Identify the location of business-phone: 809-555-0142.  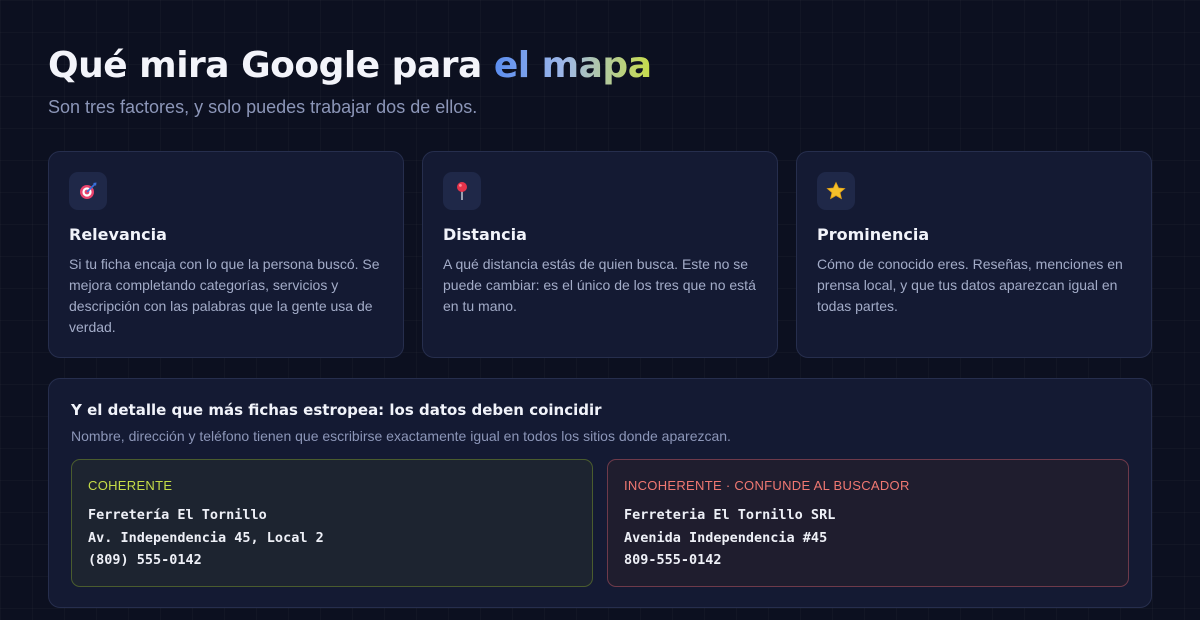
(673, 560).